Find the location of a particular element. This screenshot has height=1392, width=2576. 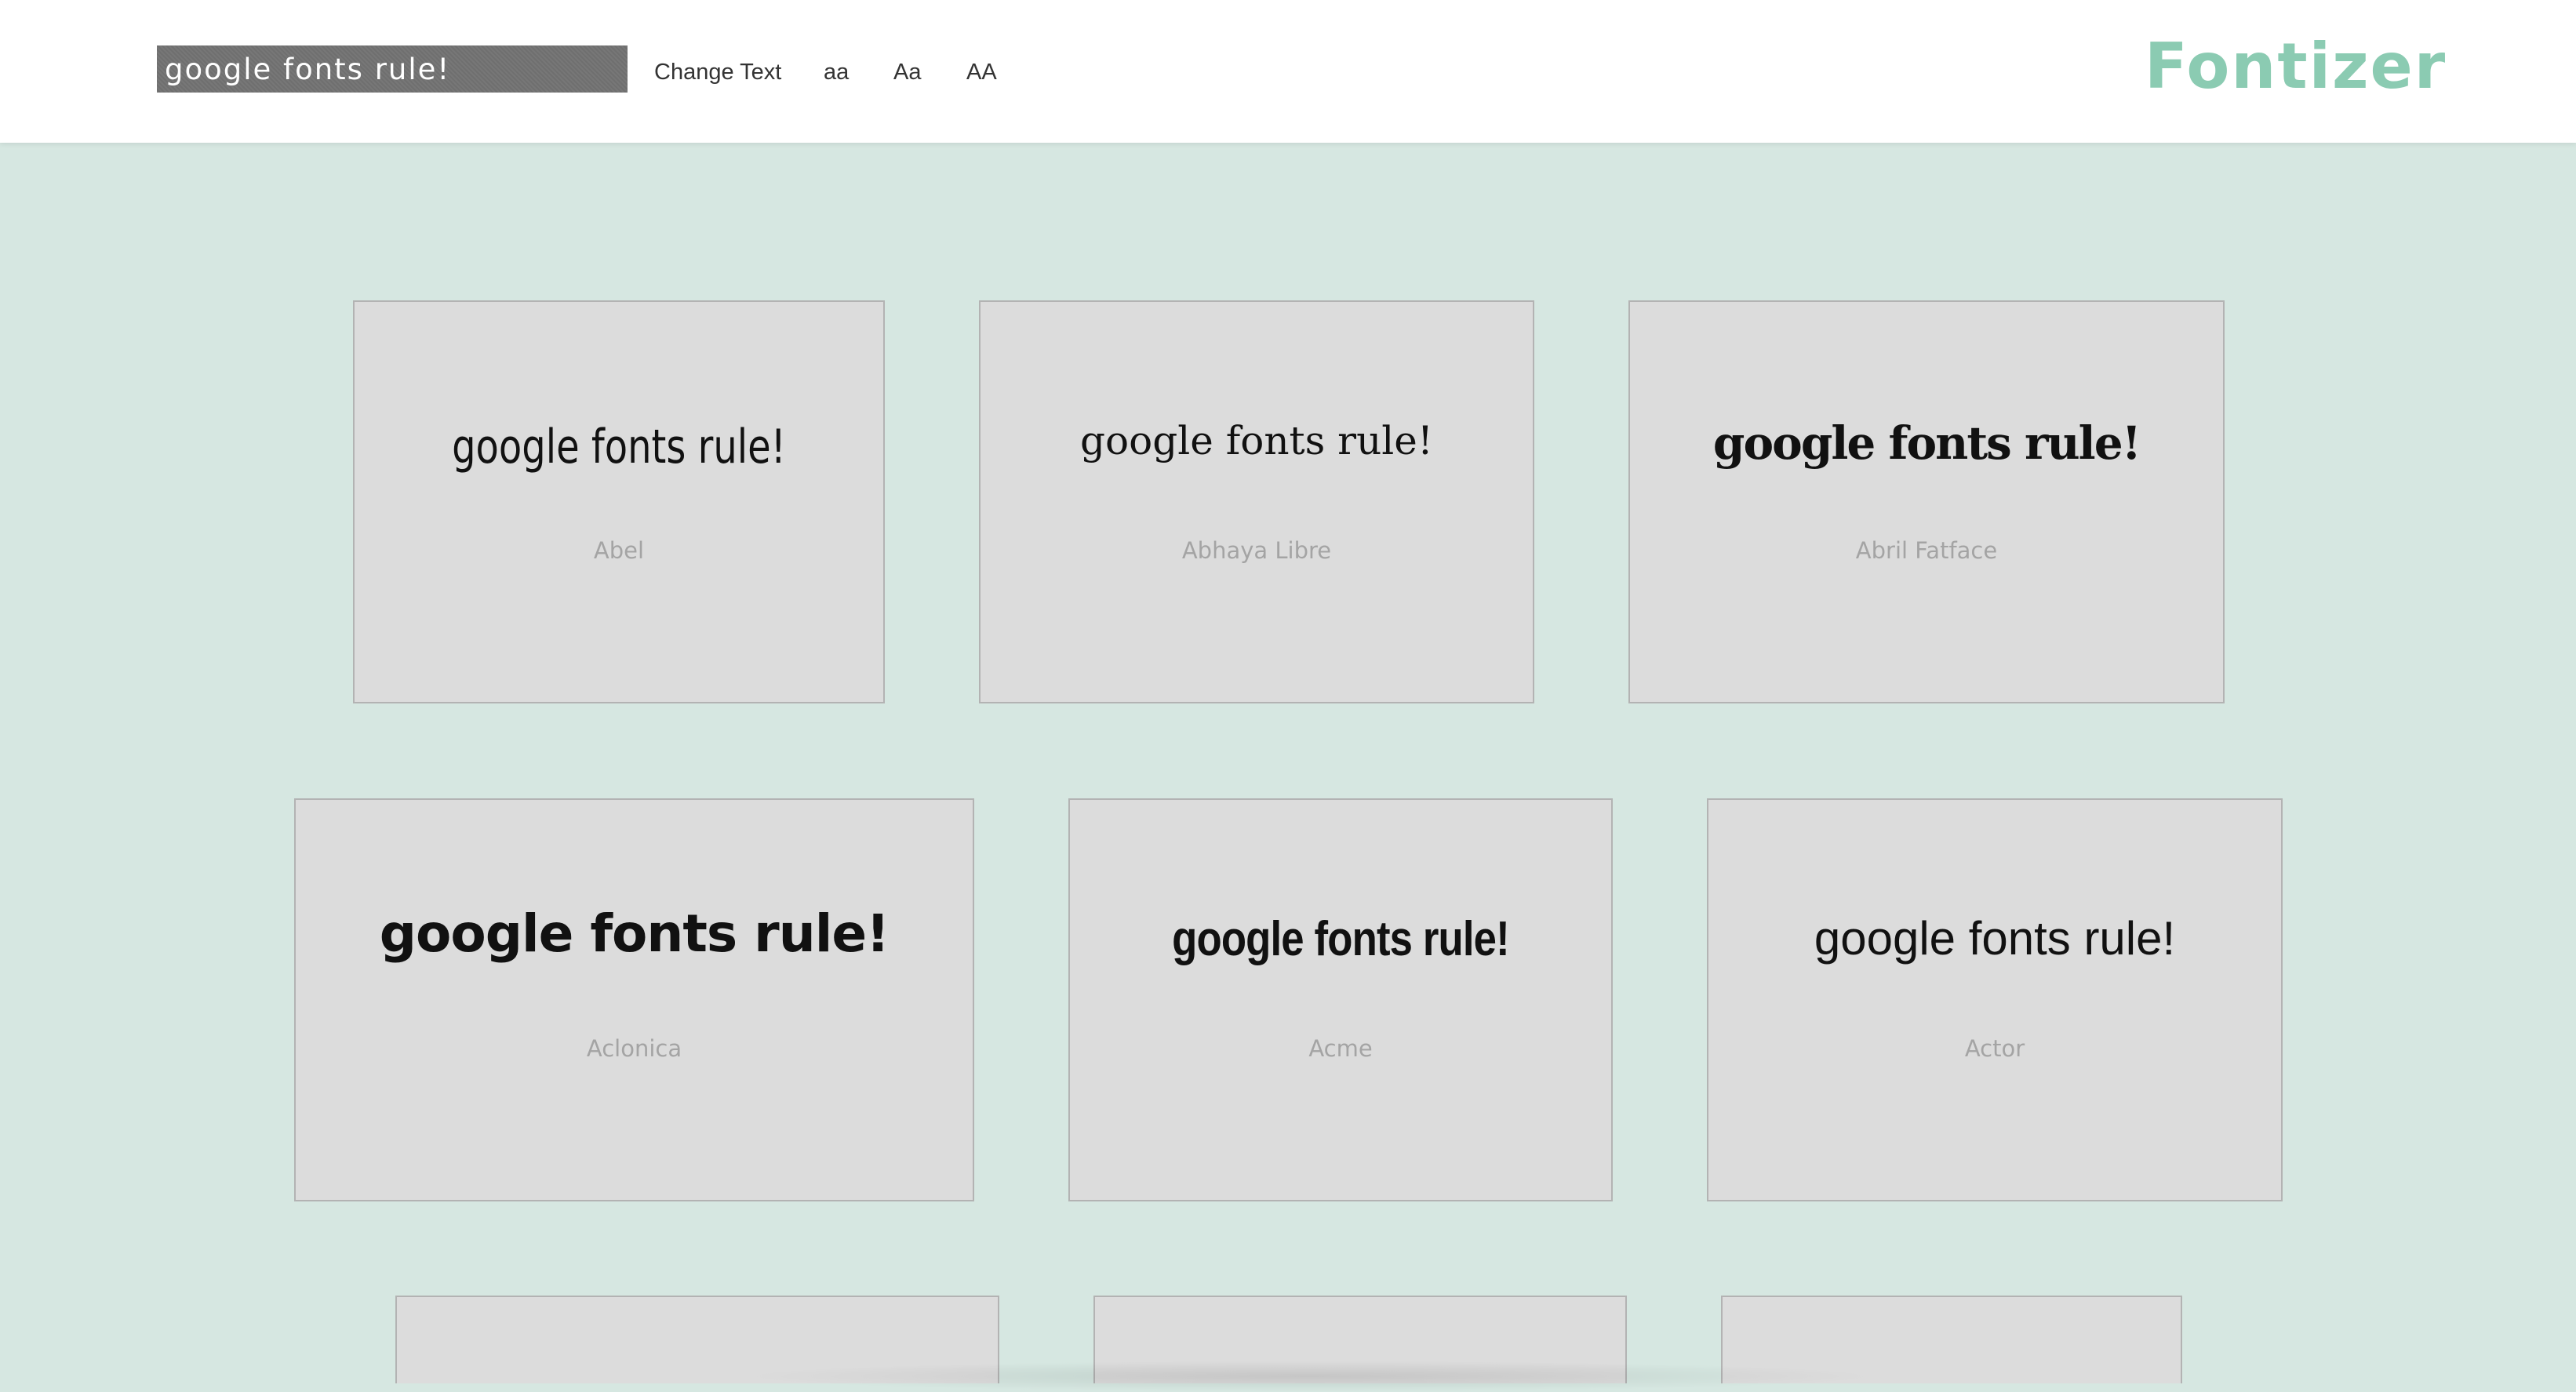

lowercase-button: aa is located at coordinates (836, 72).